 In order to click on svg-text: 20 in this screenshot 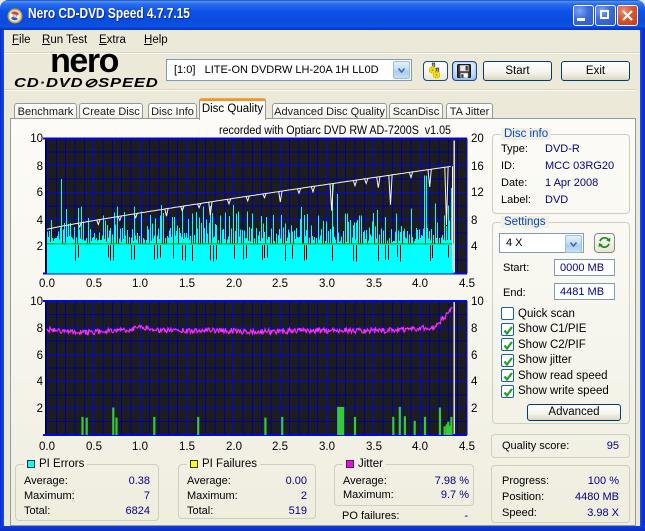, I will do `click(477, 139)`.